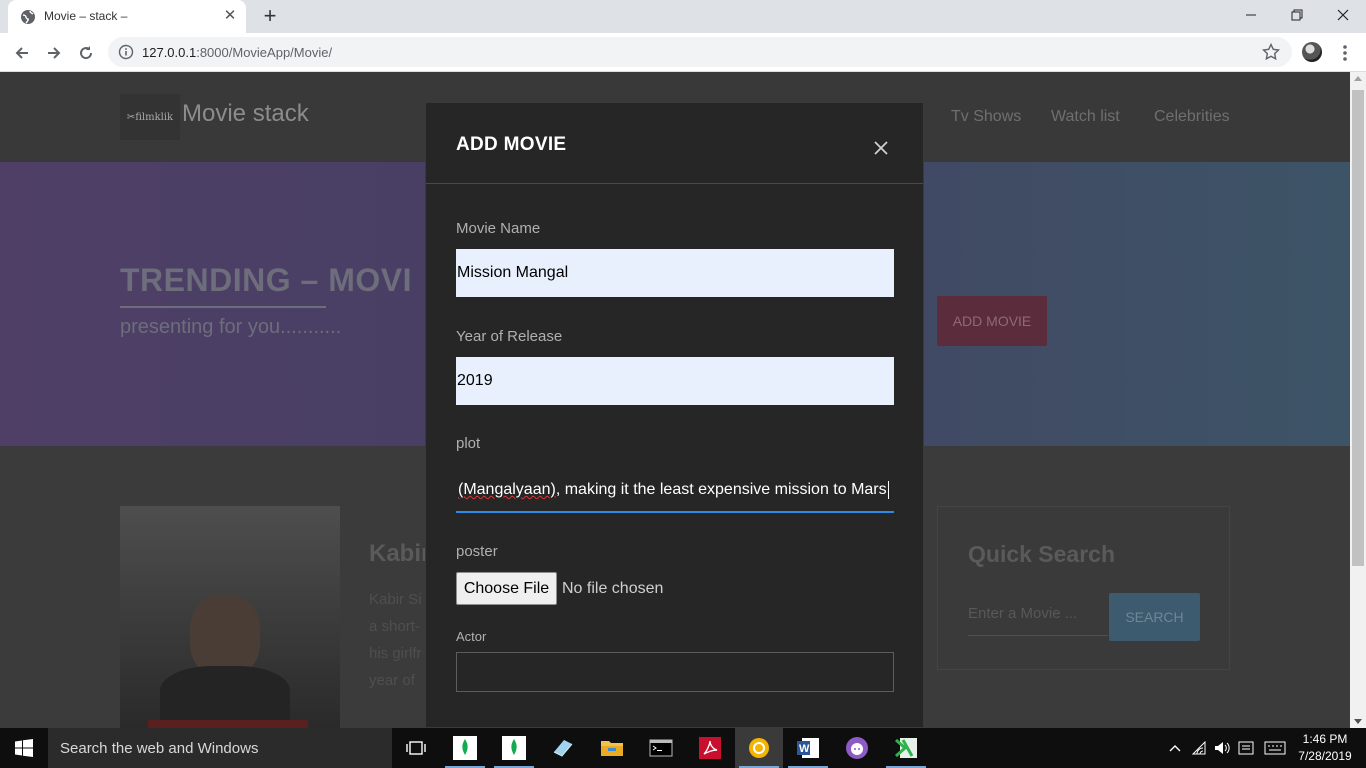 The width and height of the screenshot is (1366, 768). I want to click on windows-start-icon, so click(24, 748).